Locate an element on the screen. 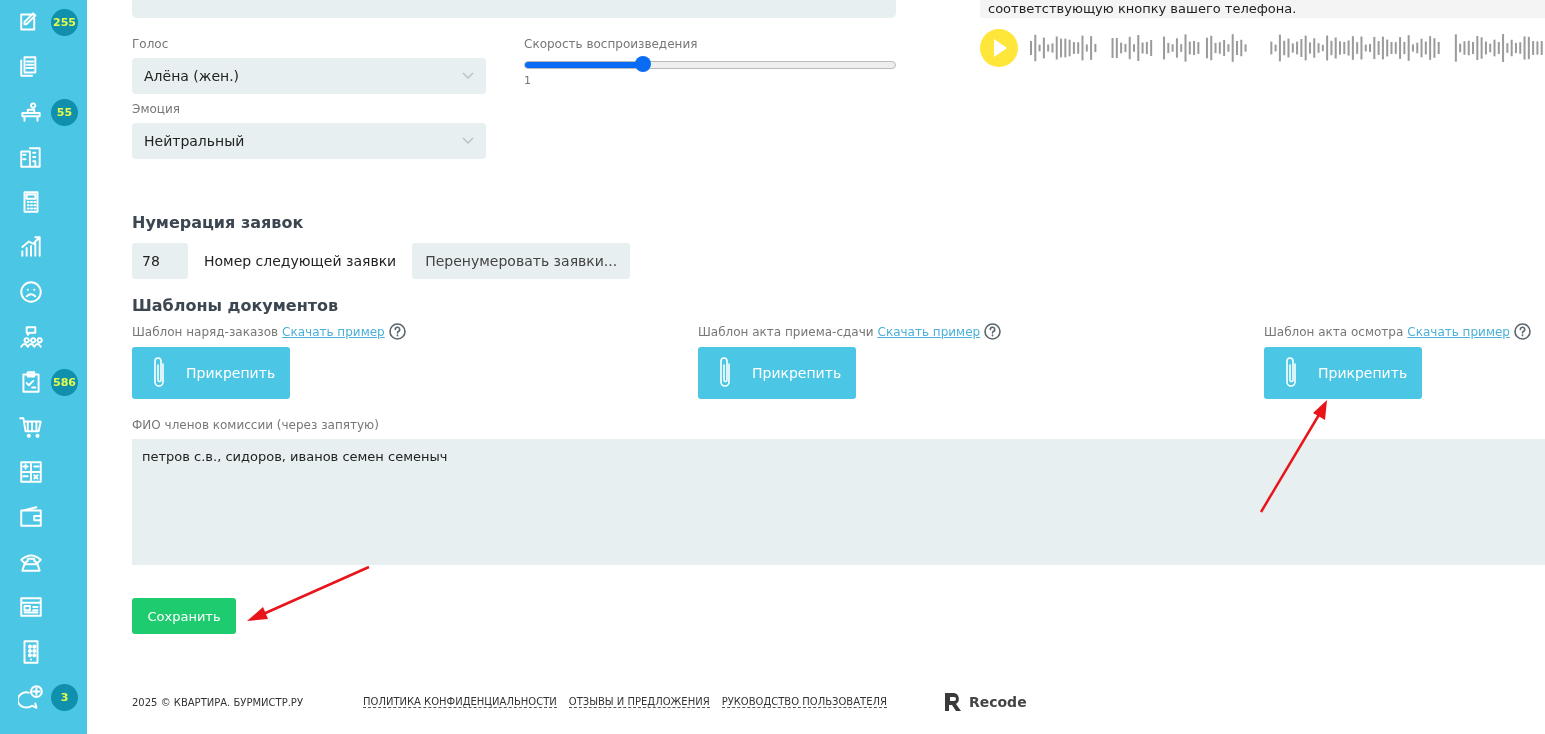  footer-link: ОТЗЫВЫ И ПРЕДЛОЖЕНИЯ is located at coordinates (639, 702).